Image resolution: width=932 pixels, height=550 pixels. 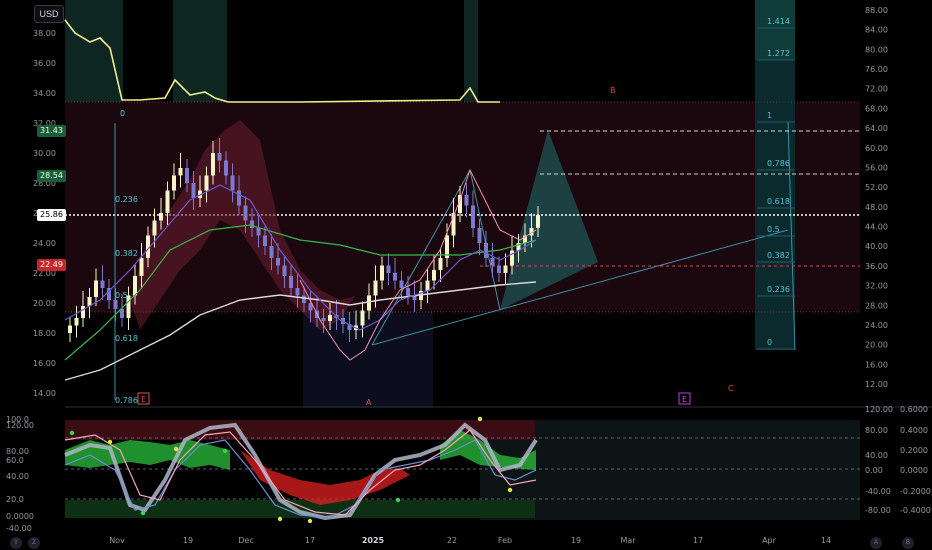 What do you see at coordinates (44, 153) in the screenshot?
I see `left-axis-tick: 30.00` at bounding box center [44, 153].